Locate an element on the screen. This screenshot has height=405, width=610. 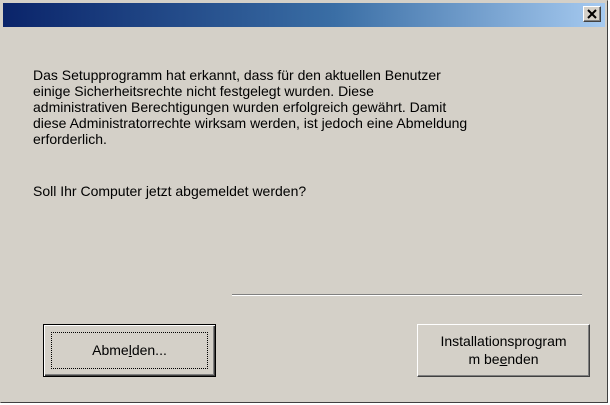
close-button is located at coordinates (592, 14).